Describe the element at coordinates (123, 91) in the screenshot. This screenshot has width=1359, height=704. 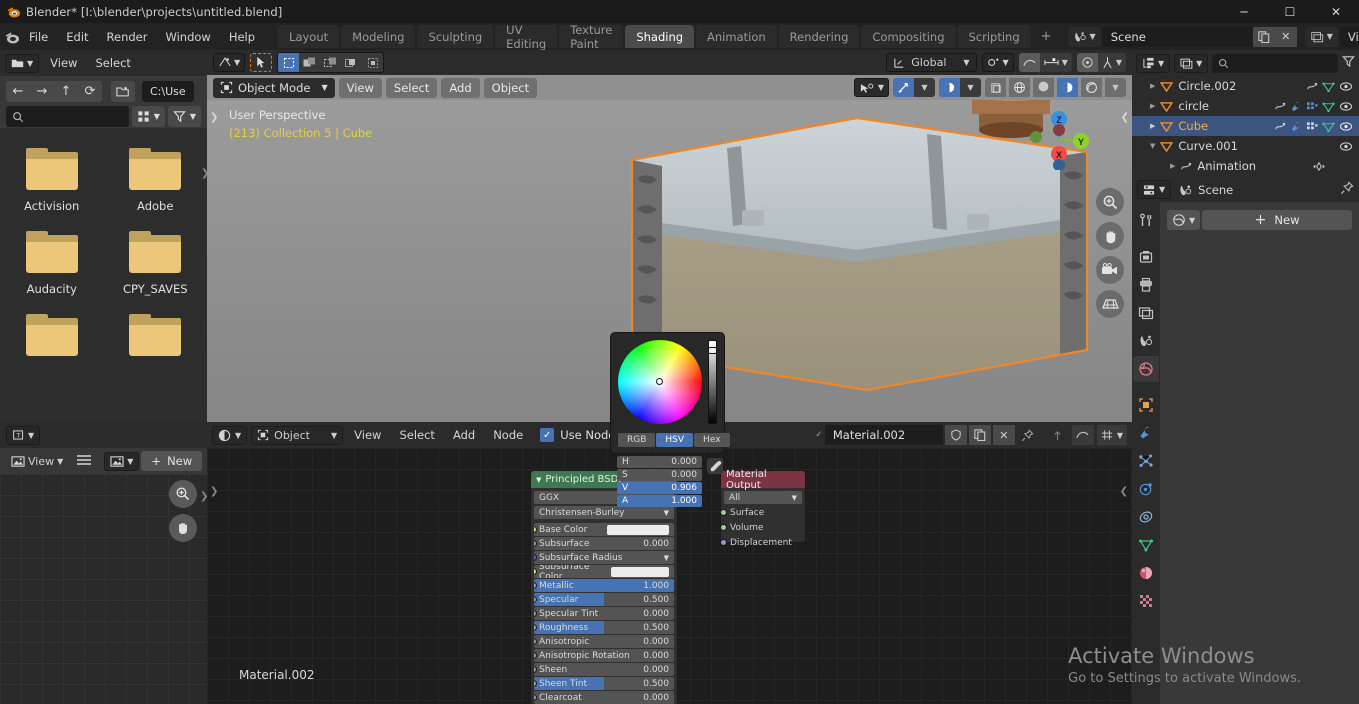
I see `new-folder-icon` at that location.